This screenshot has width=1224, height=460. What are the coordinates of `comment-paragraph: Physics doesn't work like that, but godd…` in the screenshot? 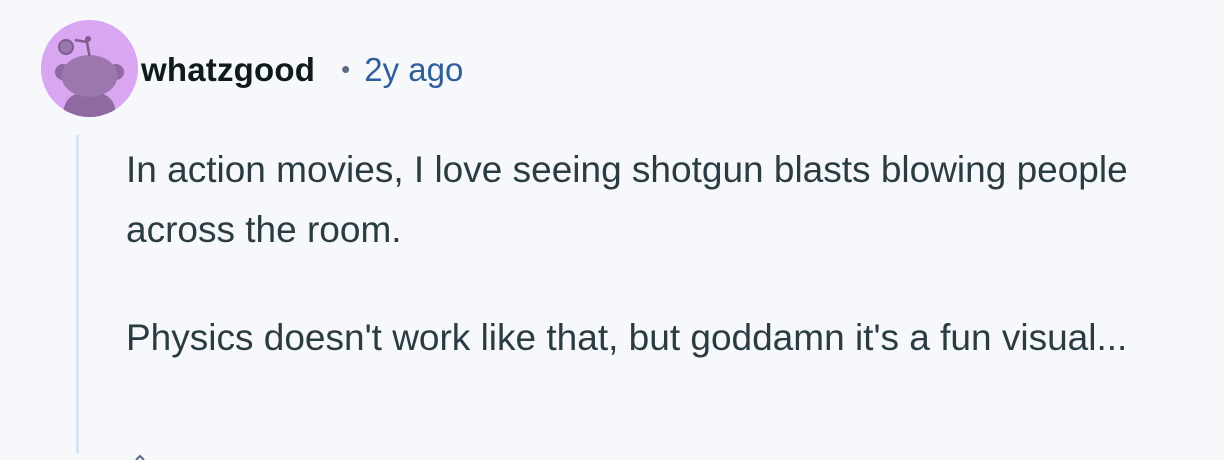 It's located at (627, 337).